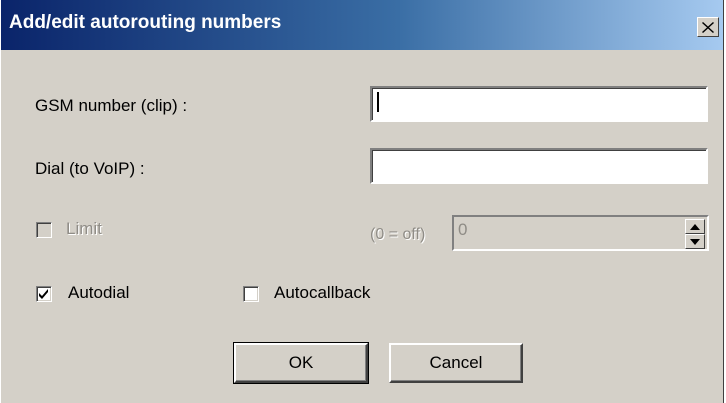  I want to click on triangle-up-icon, so click(695, 226).